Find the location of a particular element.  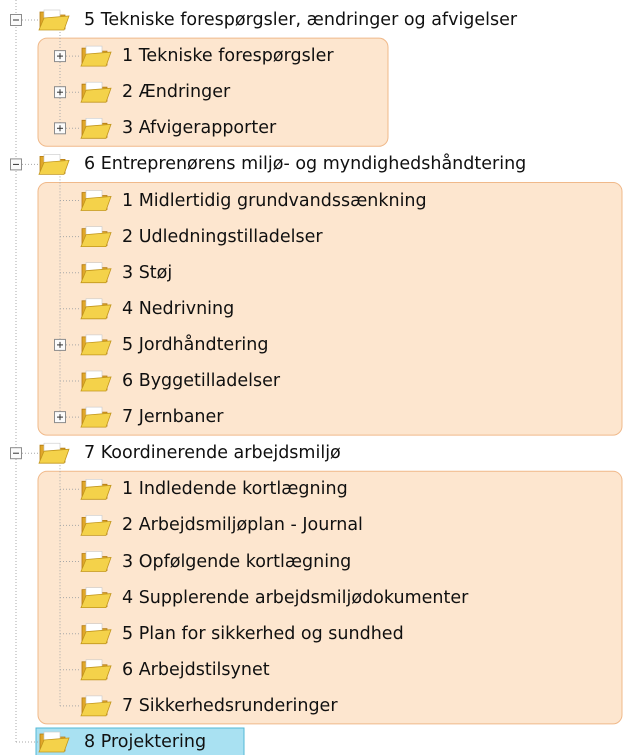

tree-node-label: 6 Byggetilladelser is located at coordinates (201, 381).